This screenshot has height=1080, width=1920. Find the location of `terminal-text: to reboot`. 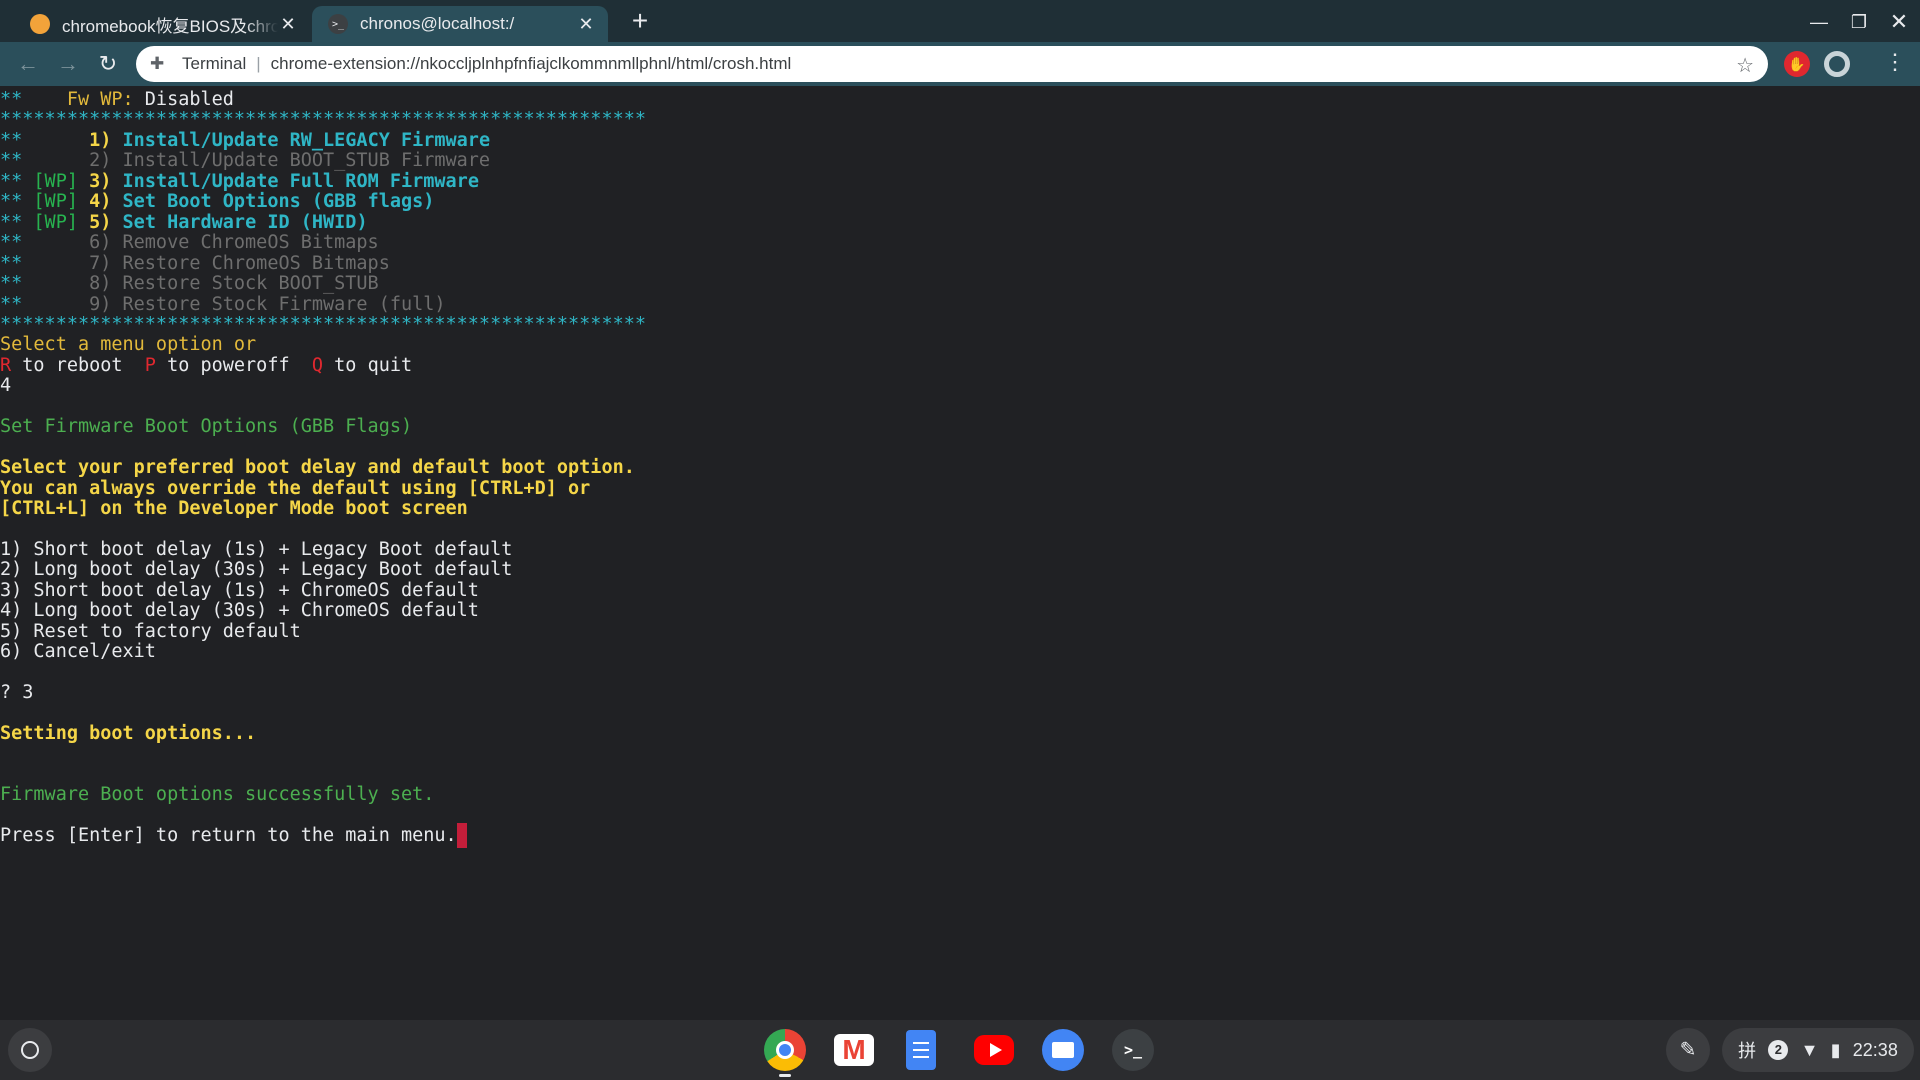

terminal-text: to reboot is located at coordinates (78, 365).